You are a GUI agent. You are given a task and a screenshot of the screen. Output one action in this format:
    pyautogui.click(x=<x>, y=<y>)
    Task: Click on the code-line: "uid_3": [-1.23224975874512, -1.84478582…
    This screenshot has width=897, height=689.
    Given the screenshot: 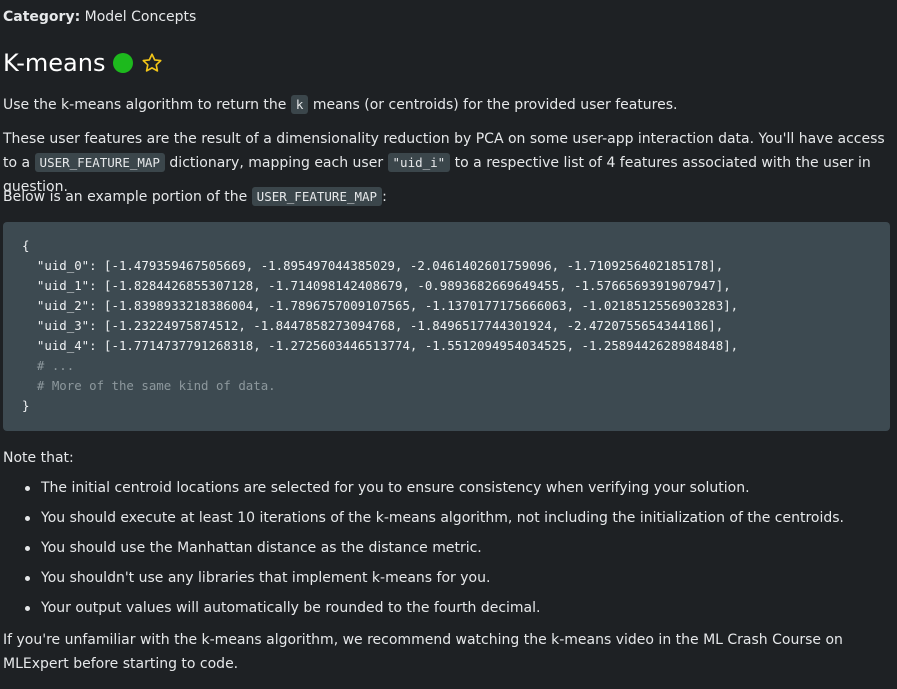 What is the action you would take?
    pyautogui.click(x=373, y=325)
    